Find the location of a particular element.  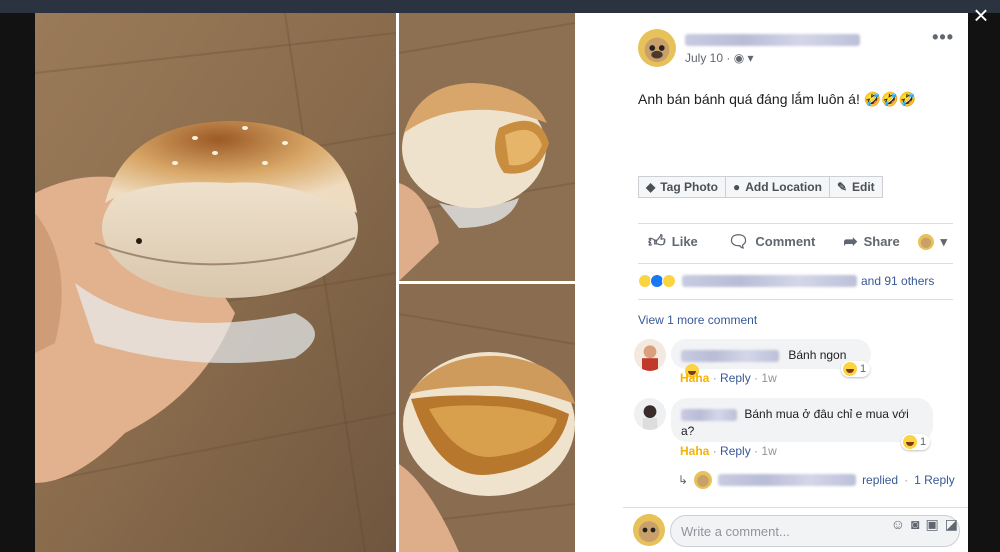

wow-reaction-icon is located at coordinates (669, 281).